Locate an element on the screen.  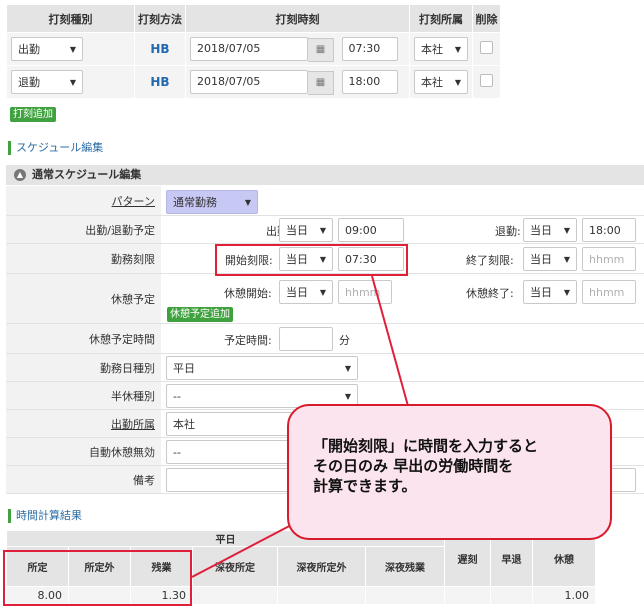
start-limit-highlight is located at coordinates (311, 260).